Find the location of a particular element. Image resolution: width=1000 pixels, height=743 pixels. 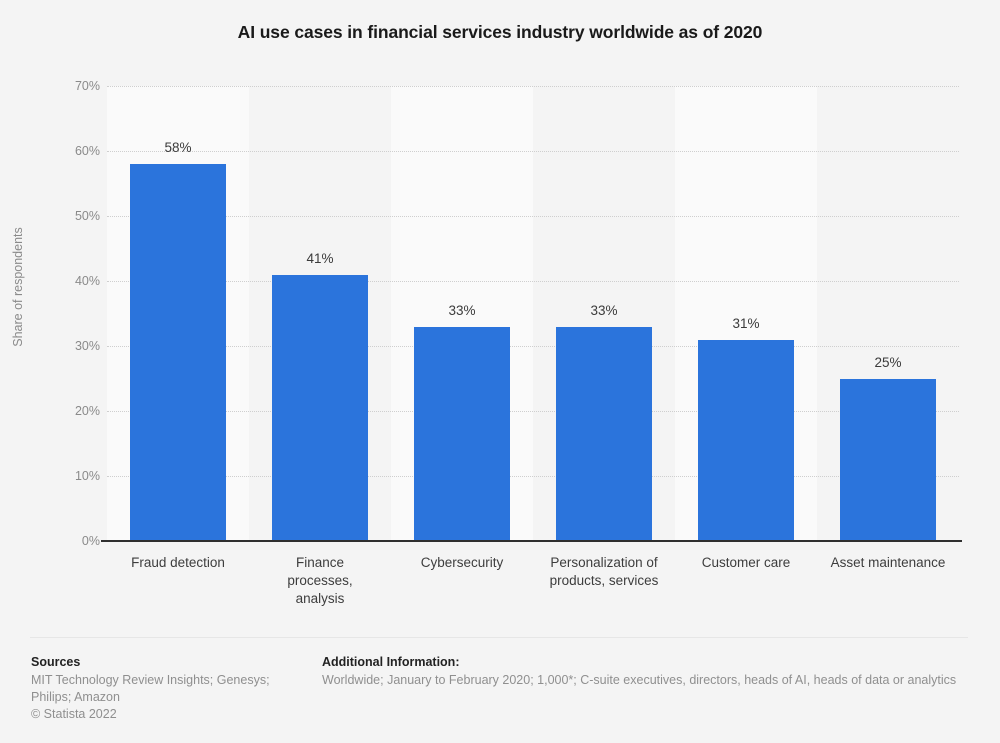

x-axis-category-line: Customer care is located at coordinates (746, 562).